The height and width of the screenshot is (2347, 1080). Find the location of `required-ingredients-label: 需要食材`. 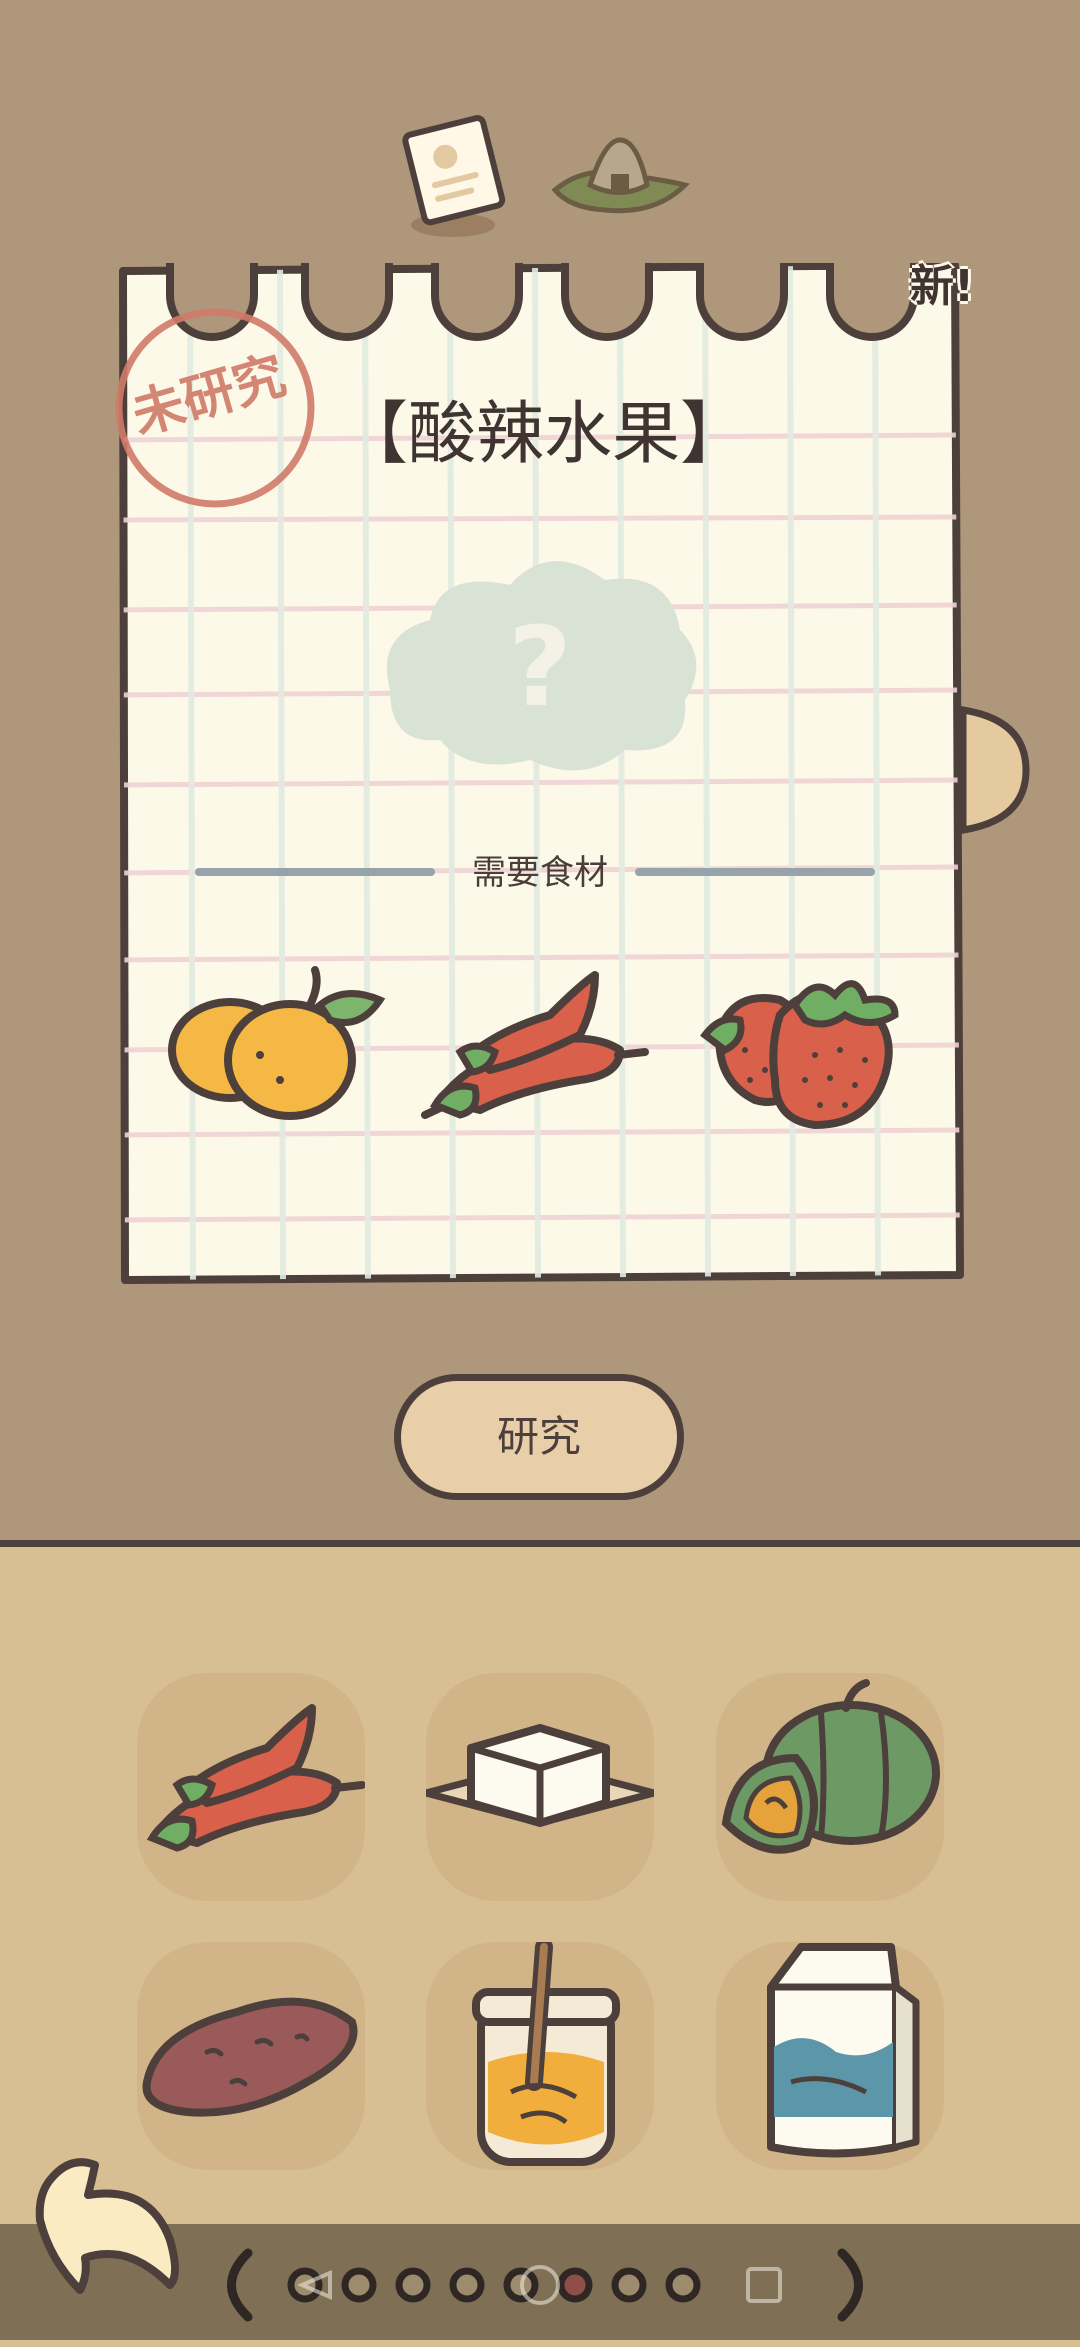

required-ingredients-label: 需要食材 is located at coordinates (540, 873).